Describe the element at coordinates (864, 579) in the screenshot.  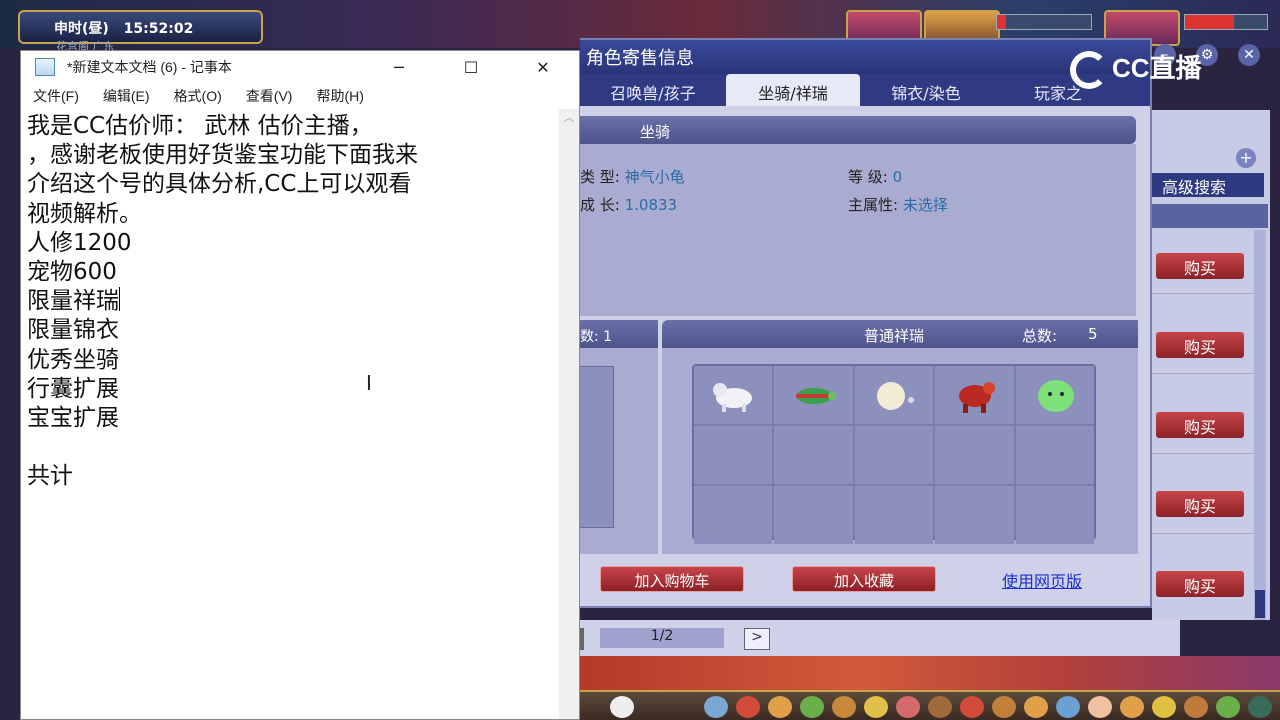
I see `add-to-favorites-button: 加入收藏` at that location.